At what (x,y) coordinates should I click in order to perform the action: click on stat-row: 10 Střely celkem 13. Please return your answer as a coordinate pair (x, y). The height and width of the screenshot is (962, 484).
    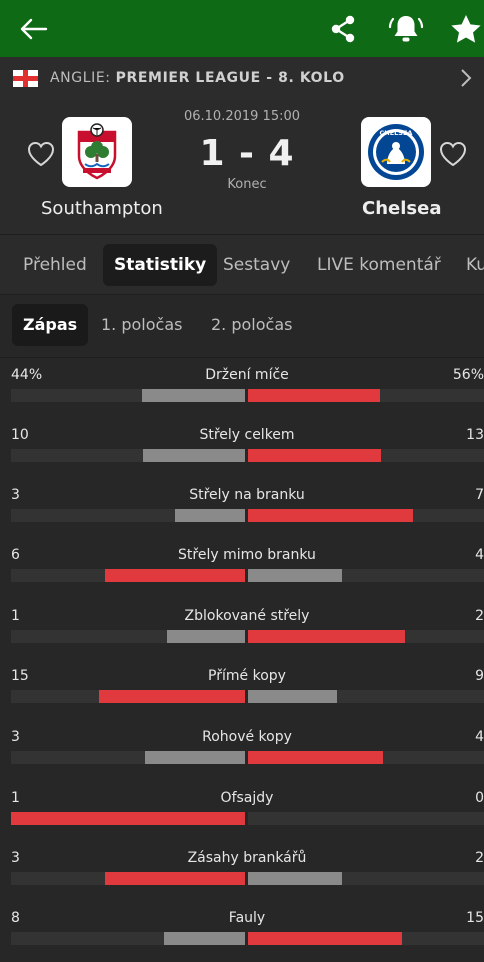
    Looking at the image, I should click on (242, 449).